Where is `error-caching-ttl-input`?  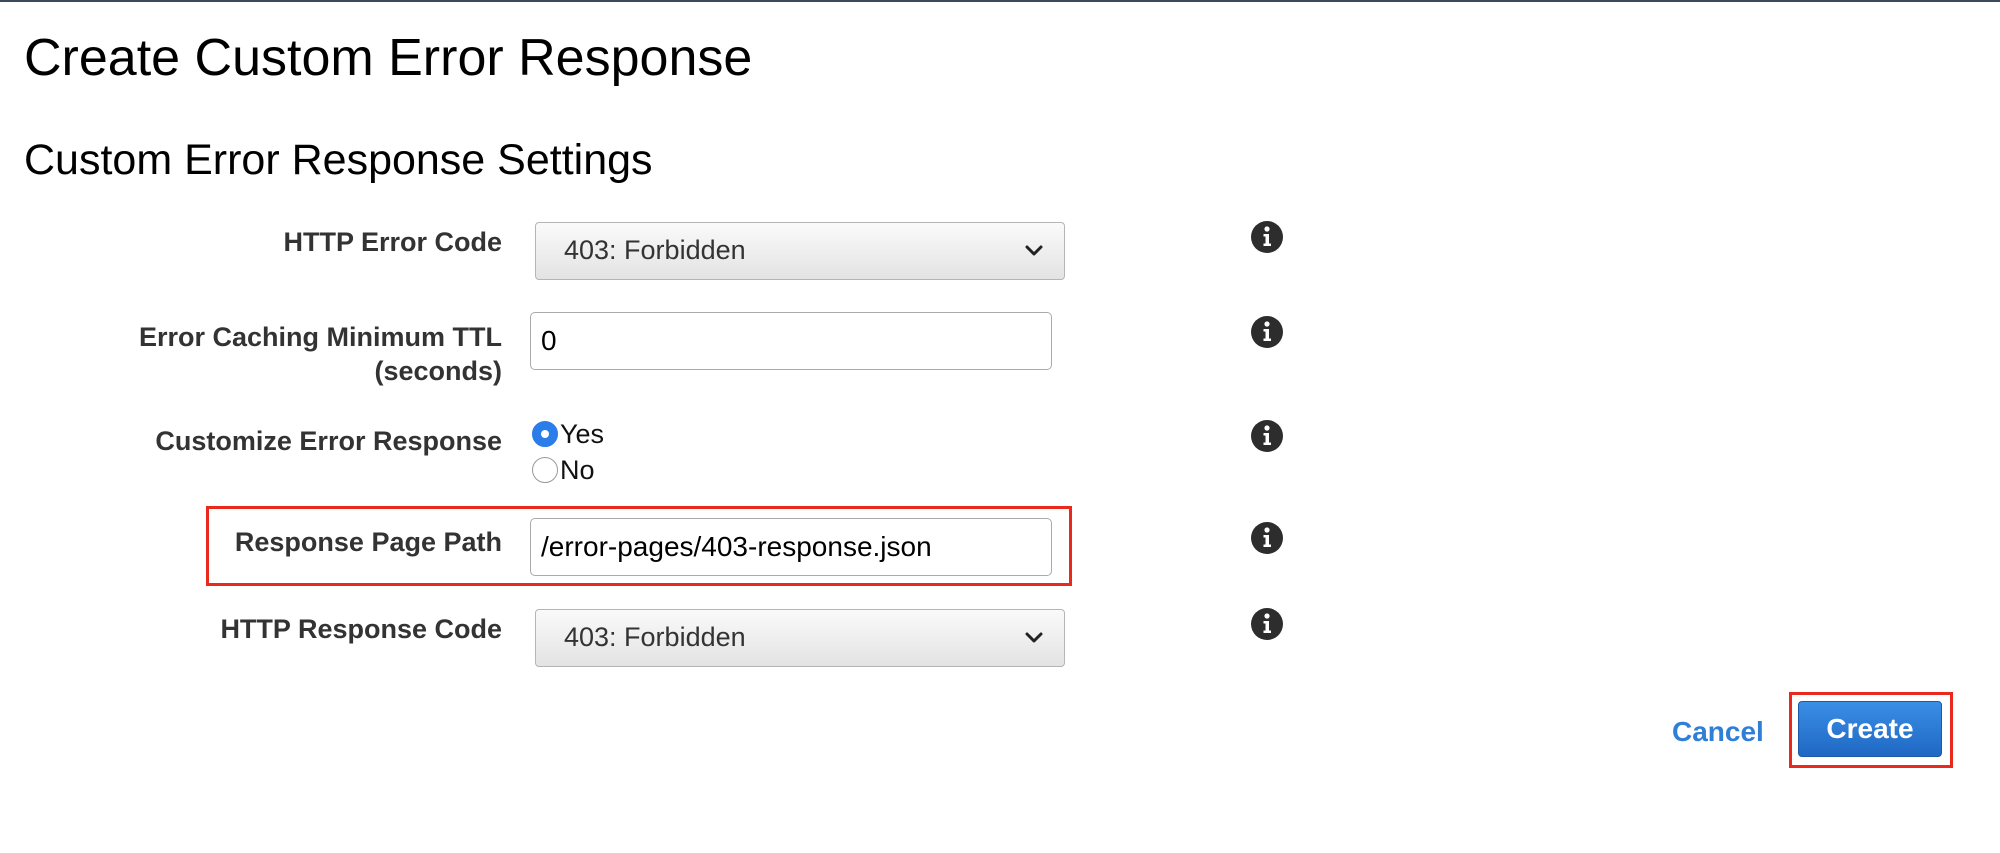 error-caching-ttl-input is located at coordinates (791, 341).